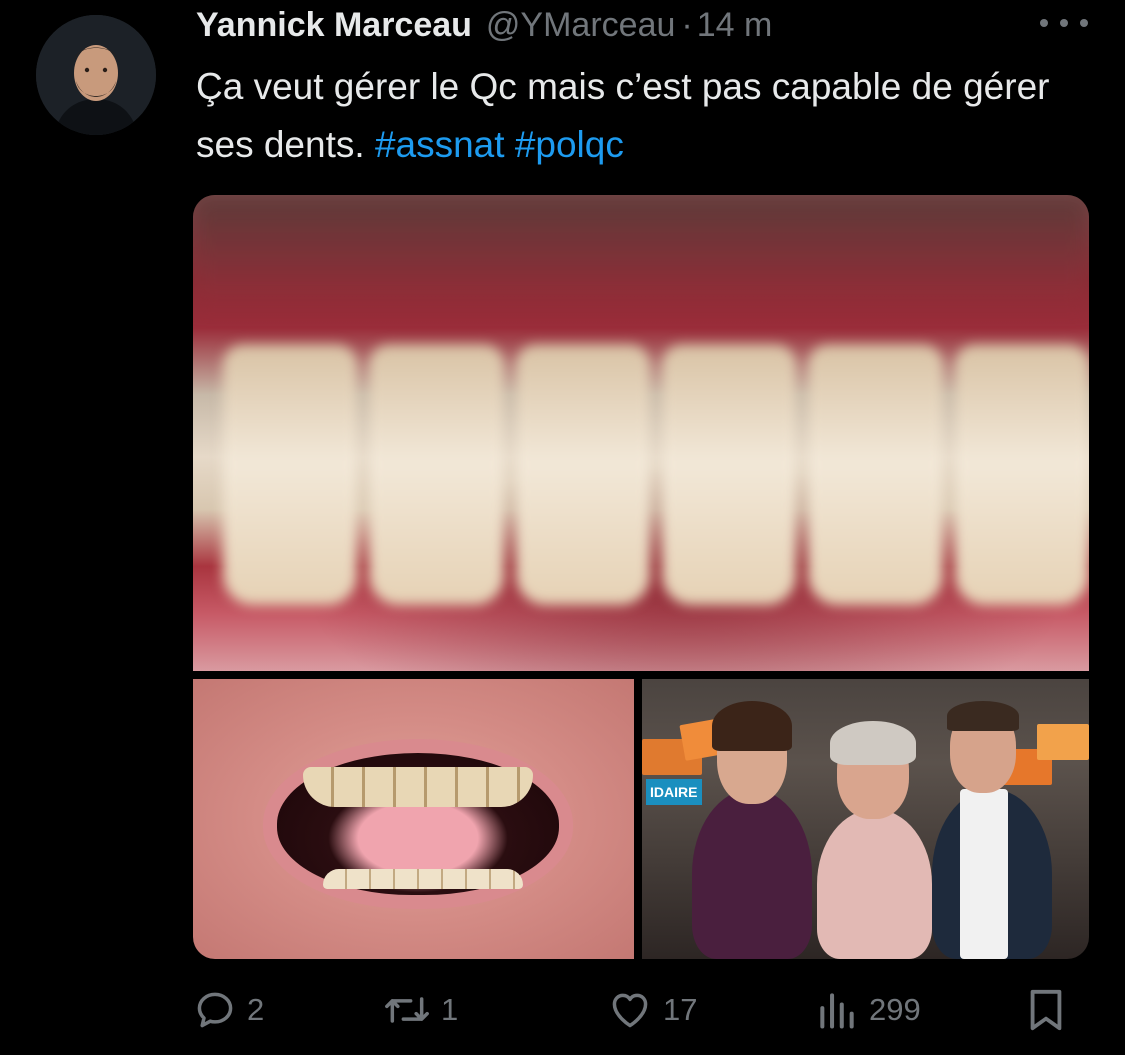 Image resolution: width=1125 pixels, height=1055 pixels. What do you see at coordinates (735, 25) in the screenshot?
I see `timestamp: 14 m` at bounding box center [735, 25].